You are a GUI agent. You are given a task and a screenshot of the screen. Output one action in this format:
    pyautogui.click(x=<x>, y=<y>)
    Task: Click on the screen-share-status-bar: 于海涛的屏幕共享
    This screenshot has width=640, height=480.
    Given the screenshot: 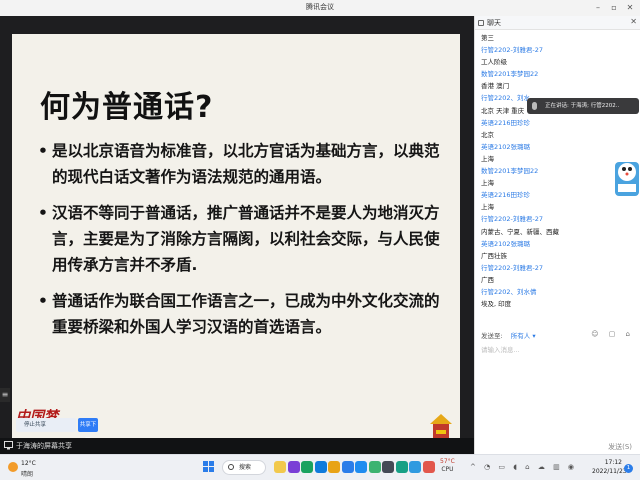 What is the action you would take?
    pyautogui.click(x=237, y=446)
    